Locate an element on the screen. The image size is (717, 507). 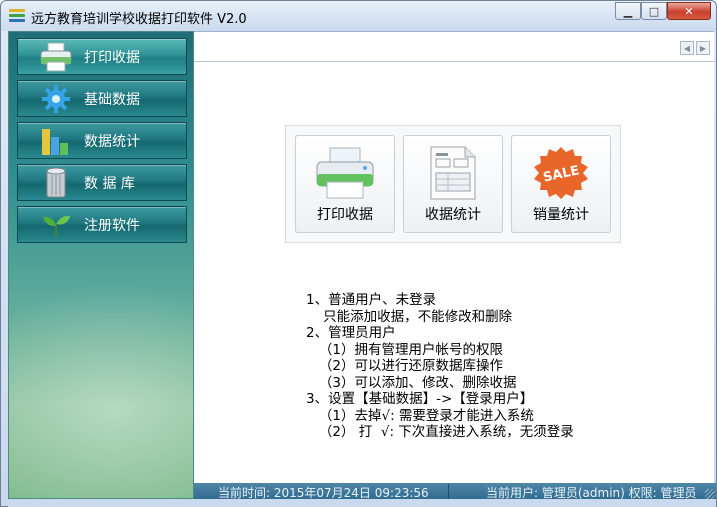
window-bottom-border is located at coordinates (362, 503).